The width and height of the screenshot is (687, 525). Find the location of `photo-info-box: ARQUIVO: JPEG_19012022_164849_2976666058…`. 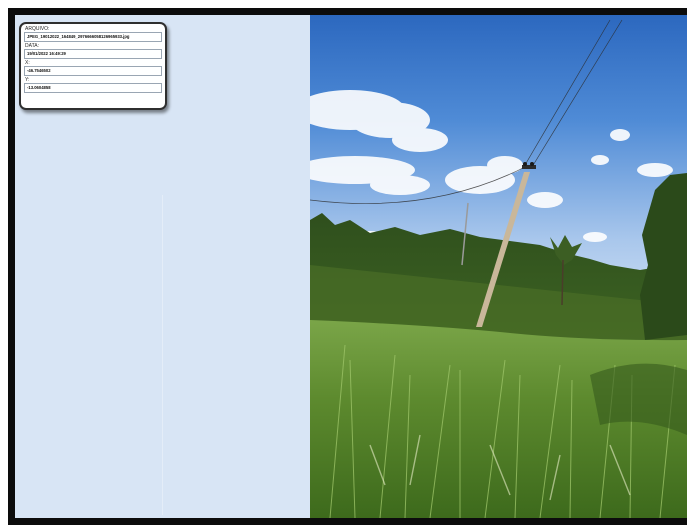

photo-info-box: ARQUIVO: JPEG_19012022_164849_2976666058… is located at coordinates (93, 66).